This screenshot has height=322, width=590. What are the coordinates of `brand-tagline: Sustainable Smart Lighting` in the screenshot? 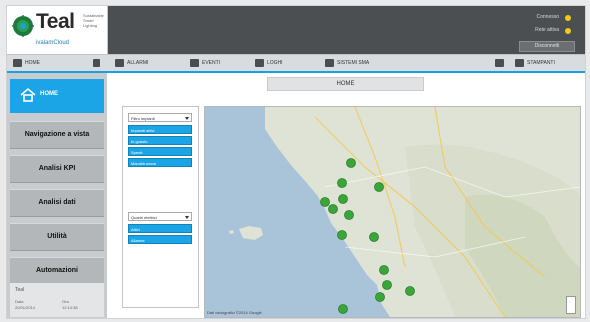 It's located at (93, 20).